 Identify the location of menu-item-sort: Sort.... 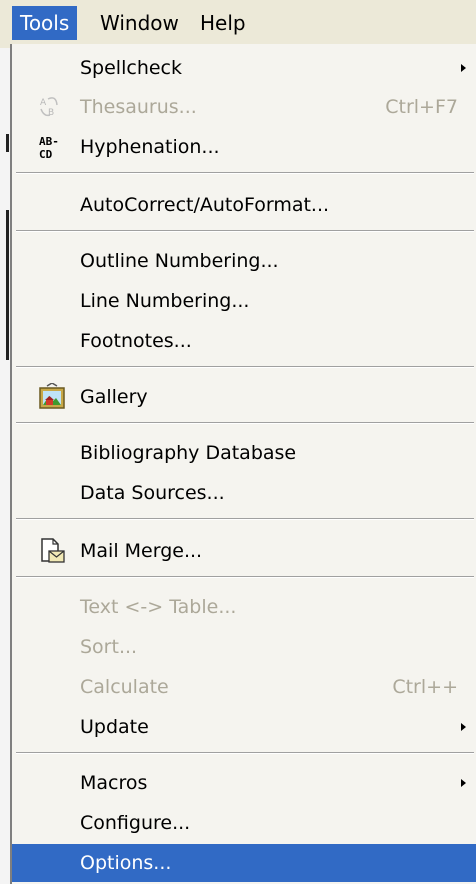
(244, 647).